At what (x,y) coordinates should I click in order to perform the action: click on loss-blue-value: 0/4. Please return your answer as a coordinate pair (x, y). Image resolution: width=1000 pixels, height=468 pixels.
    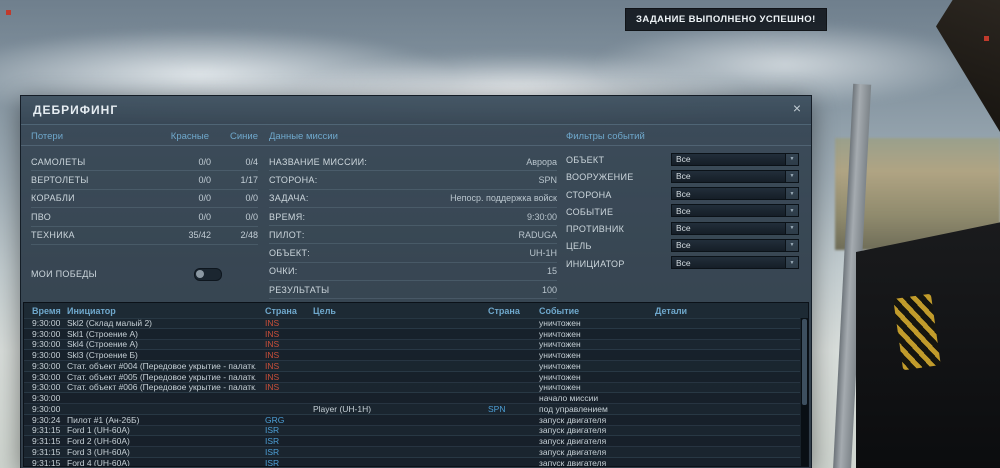
    Looking at the image, I should click on (251, 161).